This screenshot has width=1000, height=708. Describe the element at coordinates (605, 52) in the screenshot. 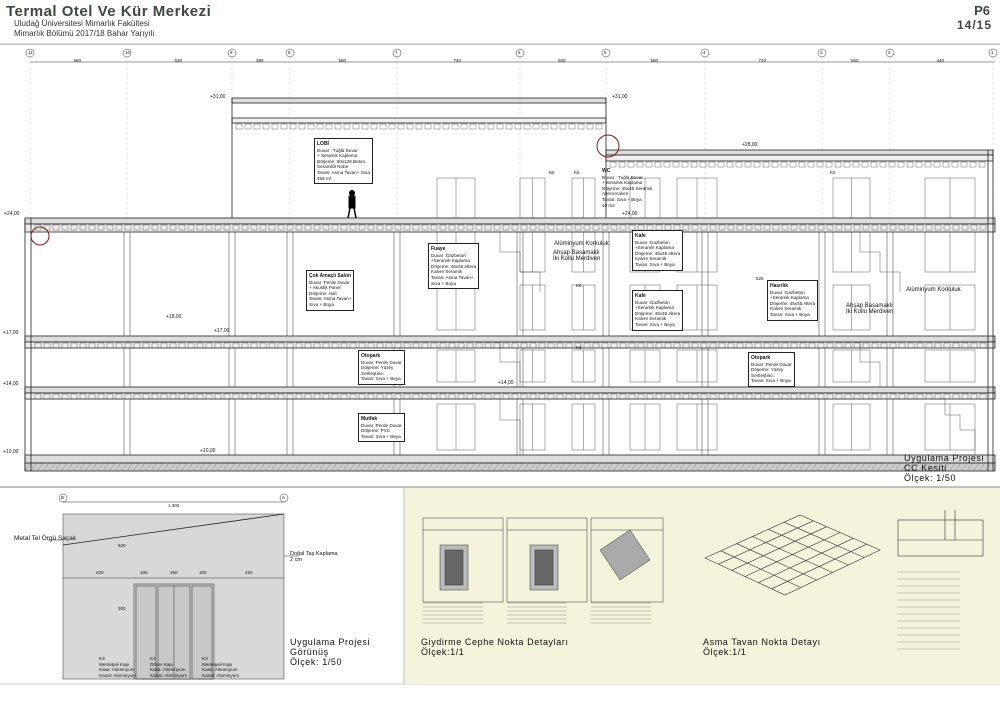

I see `grid-axis-label: 5` at that location.